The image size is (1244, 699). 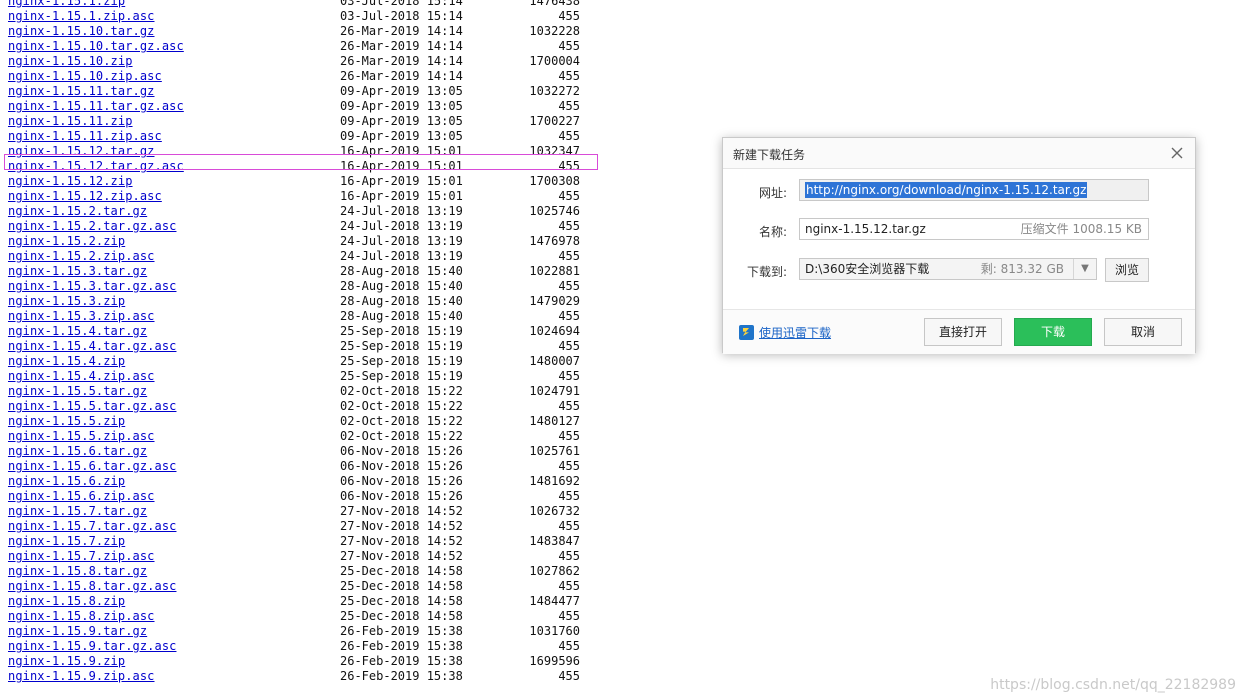 I want to click on file-link: nginx-1.15.6.zip, so click(x=66, y=481).